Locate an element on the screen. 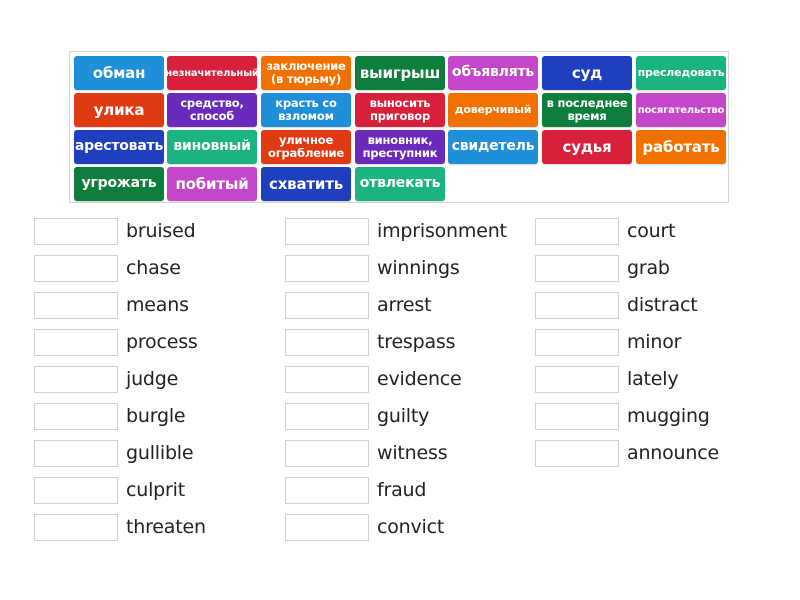 This screenshot has height=600, width=800. prompt-word: process is located at coordinates (162, 342).